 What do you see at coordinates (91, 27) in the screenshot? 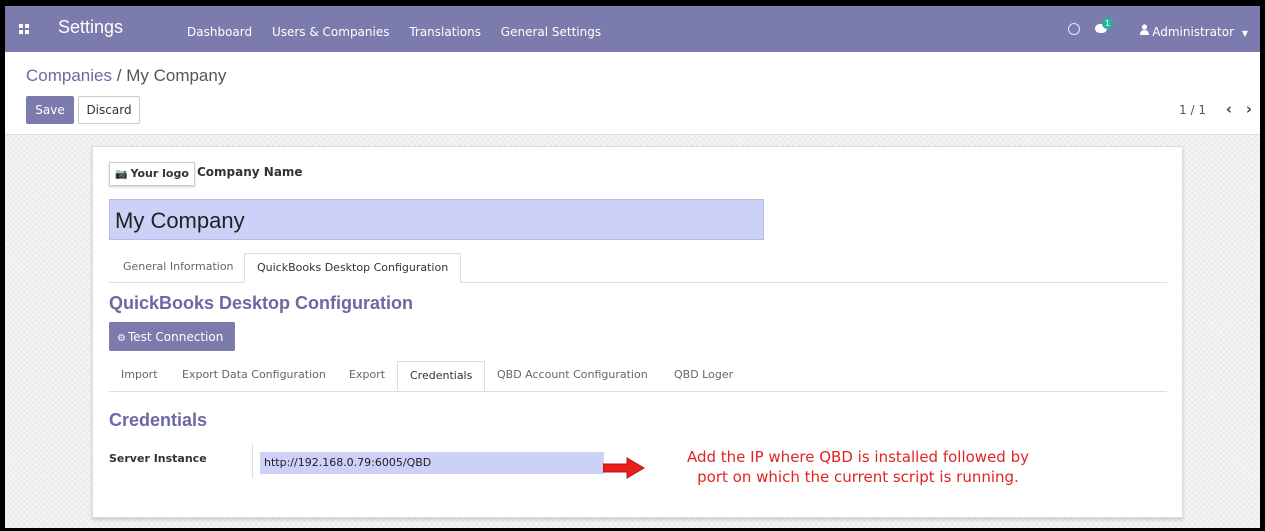
I see `app-title: Settings` at bounding box center [91, 27].